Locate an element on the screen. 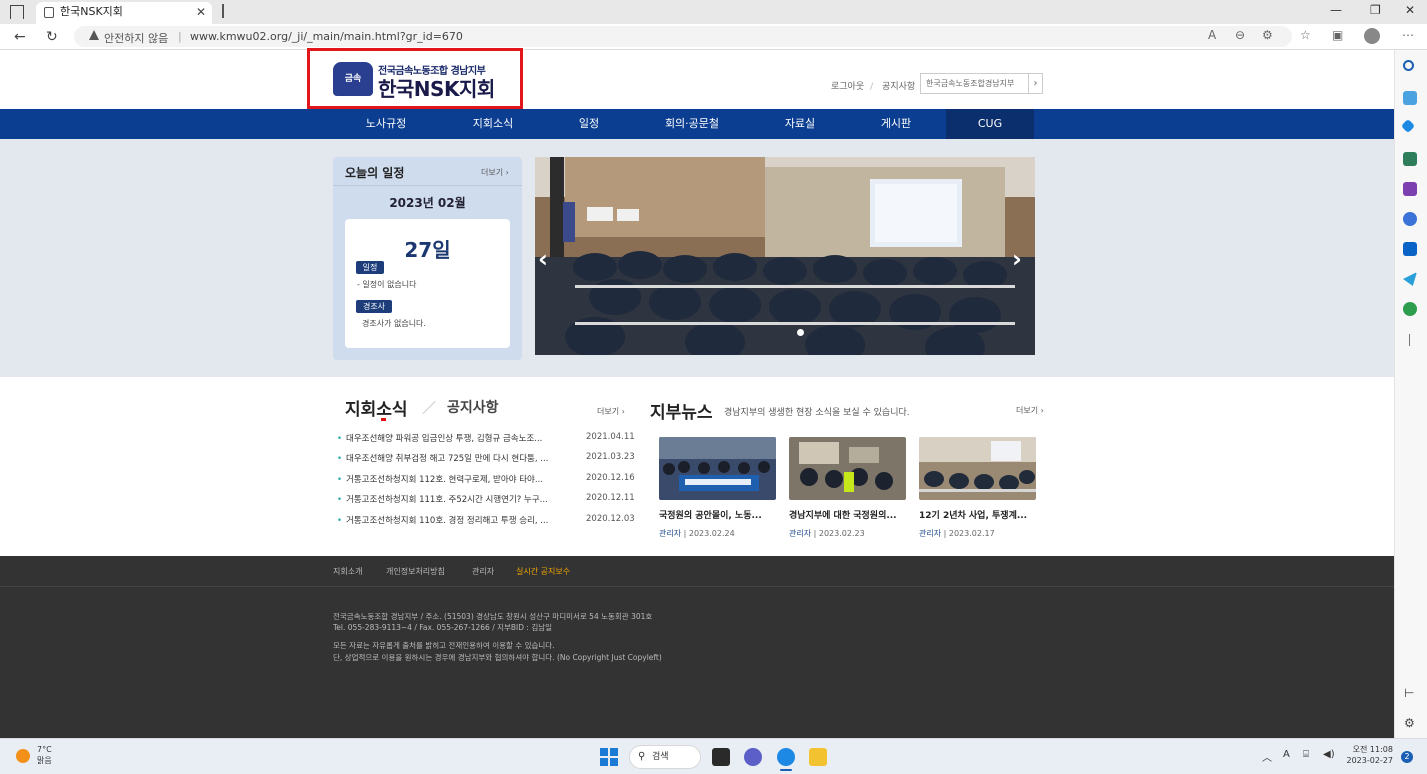 This screenshot has height=774, width=1427. tab-actions-icon is located at coordinates (17, 12).